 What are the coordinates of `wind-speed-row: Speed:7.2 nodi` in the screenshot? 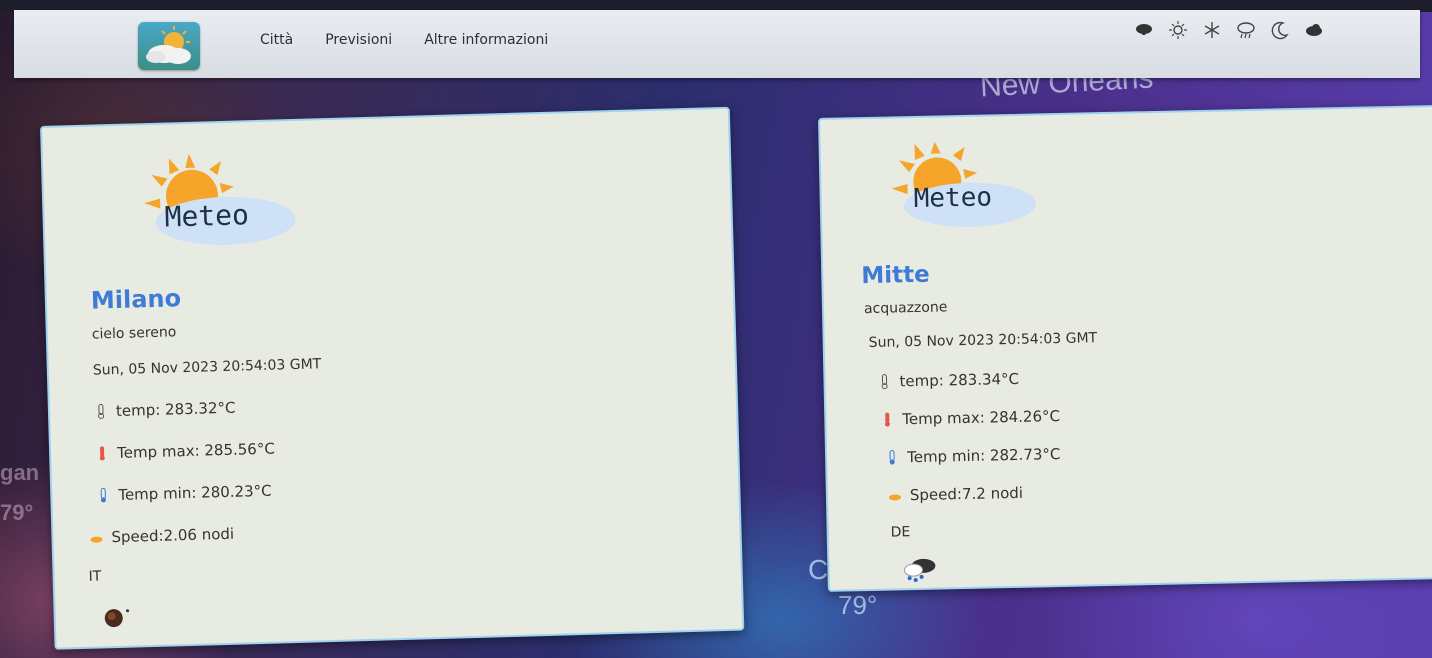 It's located at (955, 494).